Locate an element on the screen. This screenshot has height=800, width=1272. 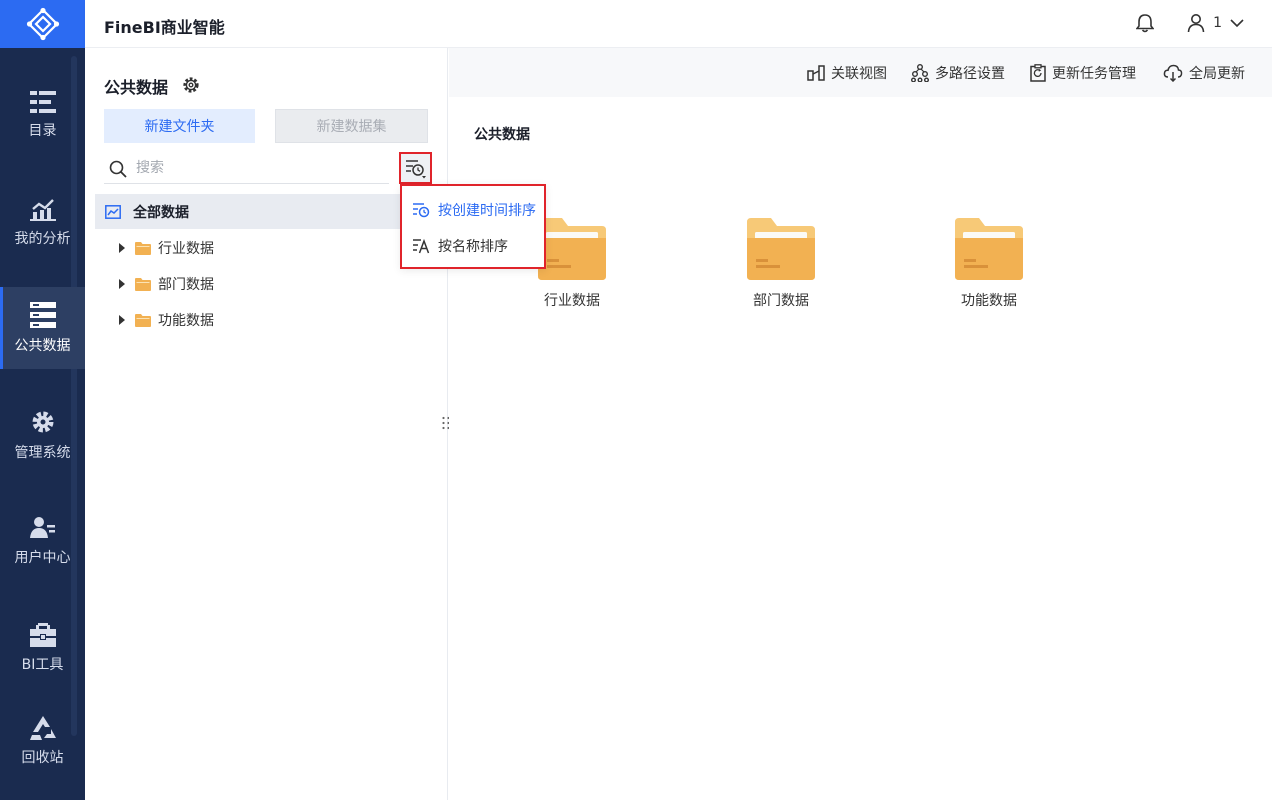
sort-name-icon is located at coordinates (421, 246).